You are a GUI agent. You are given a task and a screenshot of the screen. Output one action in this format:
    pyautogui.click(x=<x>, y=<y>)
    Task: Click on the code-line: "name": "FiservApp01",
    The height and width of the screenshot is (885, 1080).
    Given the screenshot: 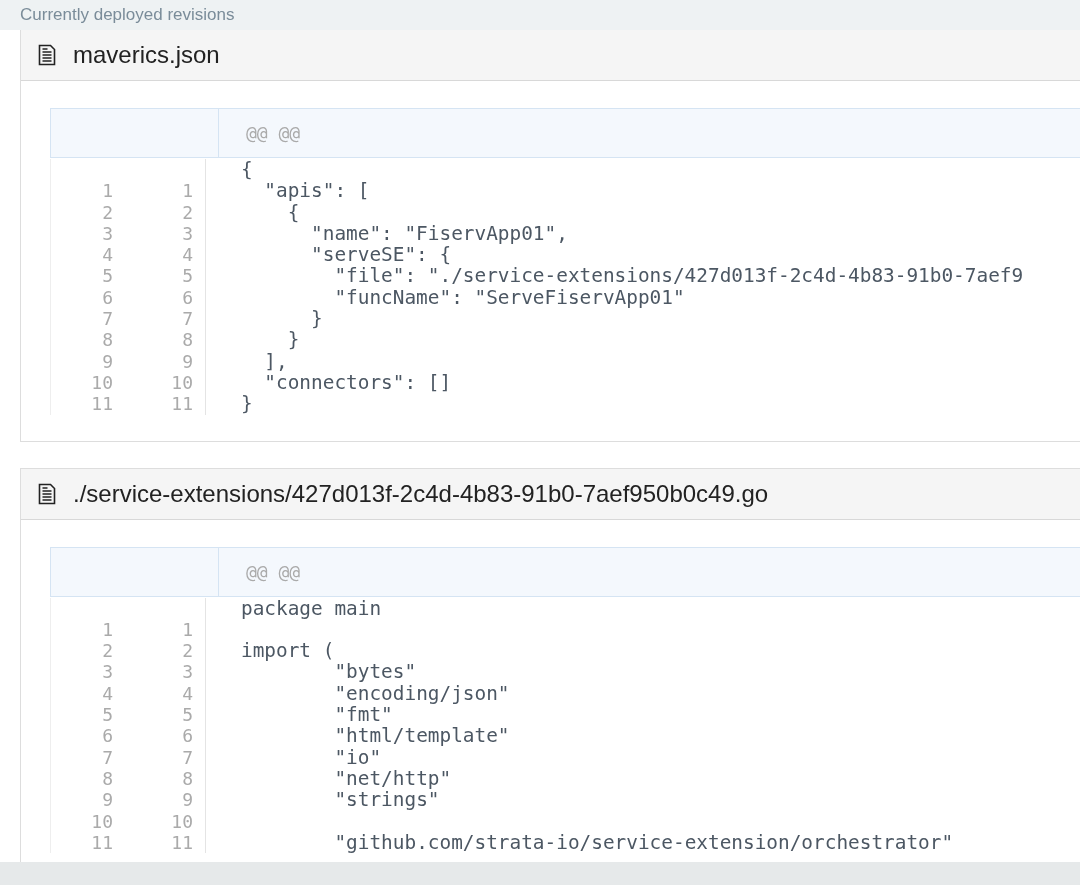 What is the action you would take?
    pyautogui.click(x=439, y=233)
    